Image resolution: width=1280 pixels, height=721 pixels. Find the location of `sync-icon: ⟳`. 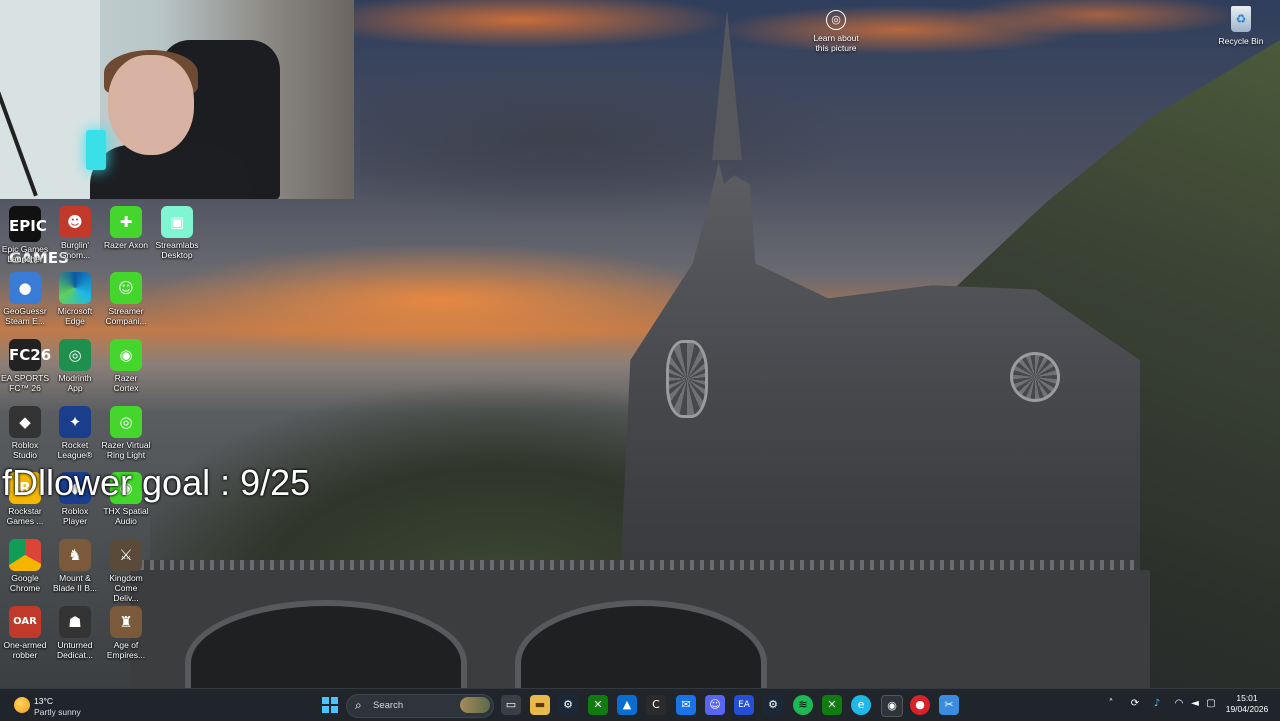

sync-icon: ⟳ is located at coordinates (1135, 704).